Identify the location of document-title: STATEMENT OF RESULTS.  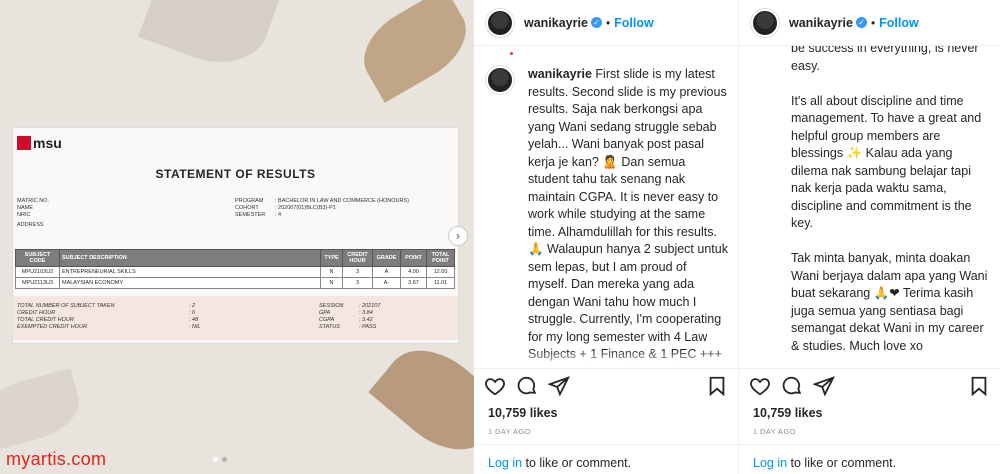
(235, 174).